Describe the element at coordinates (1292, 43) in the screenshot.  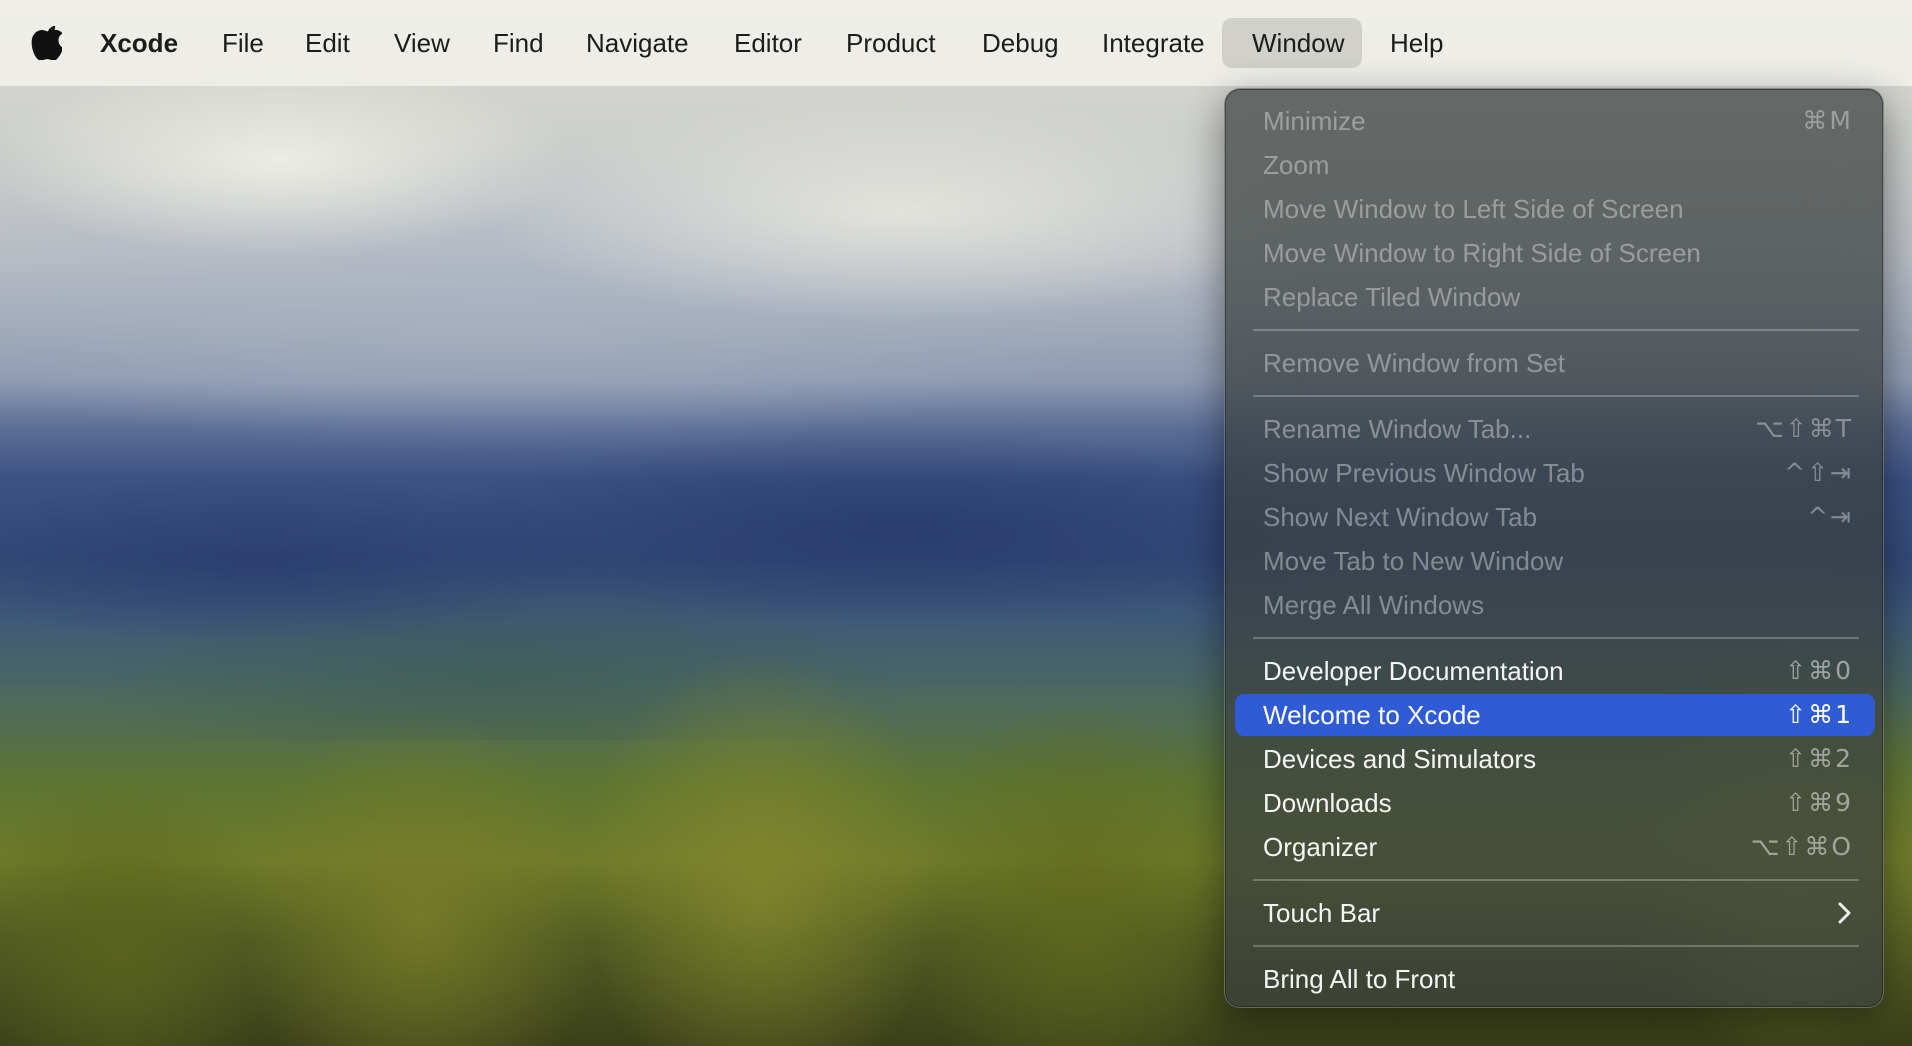
I see `menu-window: Window` at that location.